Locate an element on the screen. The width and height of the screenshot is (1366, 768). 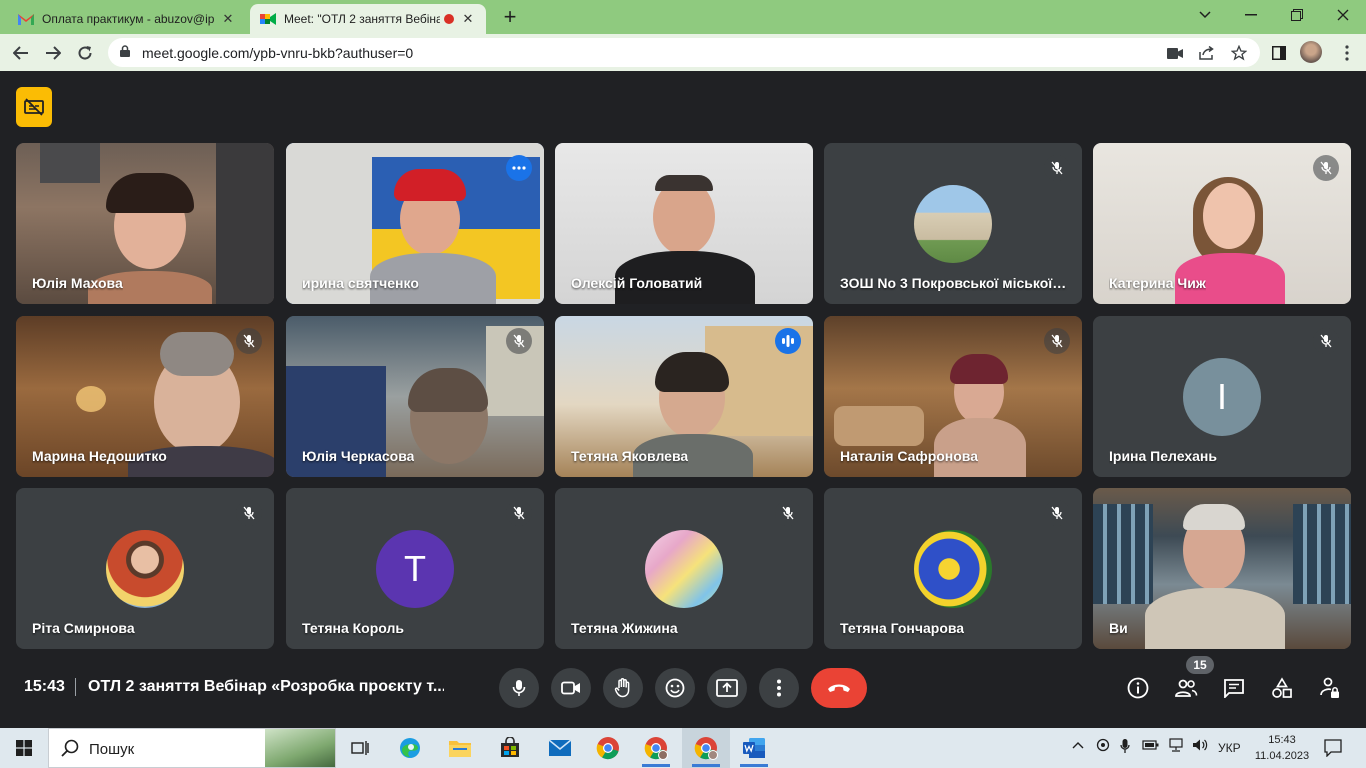
address-bar: meet.google.com/ypb-vnru-bkb?authuser=0 is located at coordinates (684, 52).